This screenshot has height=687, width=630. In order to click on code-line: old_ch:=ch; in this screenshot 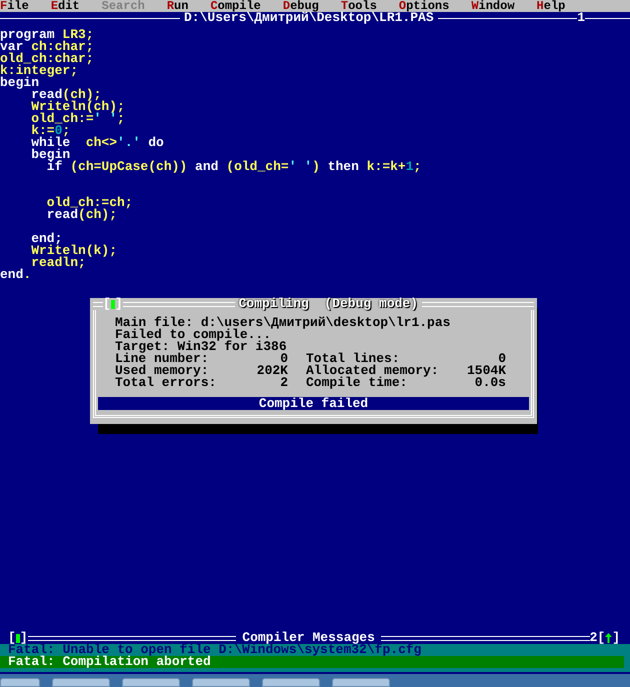, I will do `click(89, 202)`.